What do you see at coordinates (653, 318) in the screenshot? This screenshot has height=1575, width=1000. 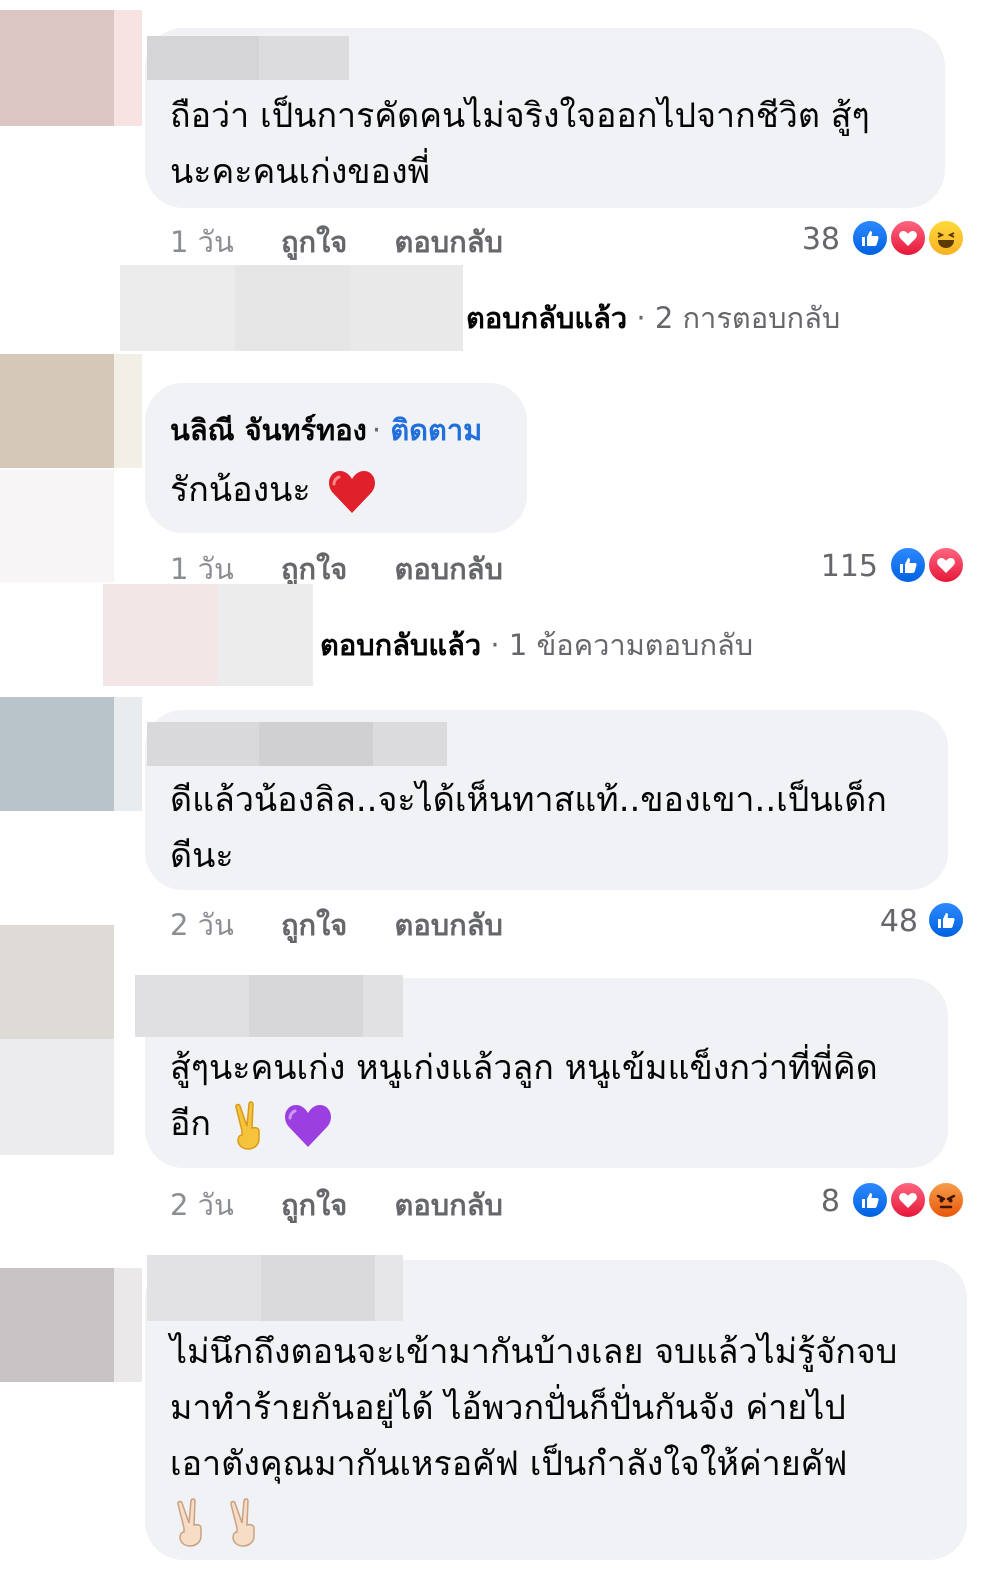 I see `view-replies-link: ตอบกลับแล้ว · 2 การตอบกลับ` at bounding box center [653, 318].